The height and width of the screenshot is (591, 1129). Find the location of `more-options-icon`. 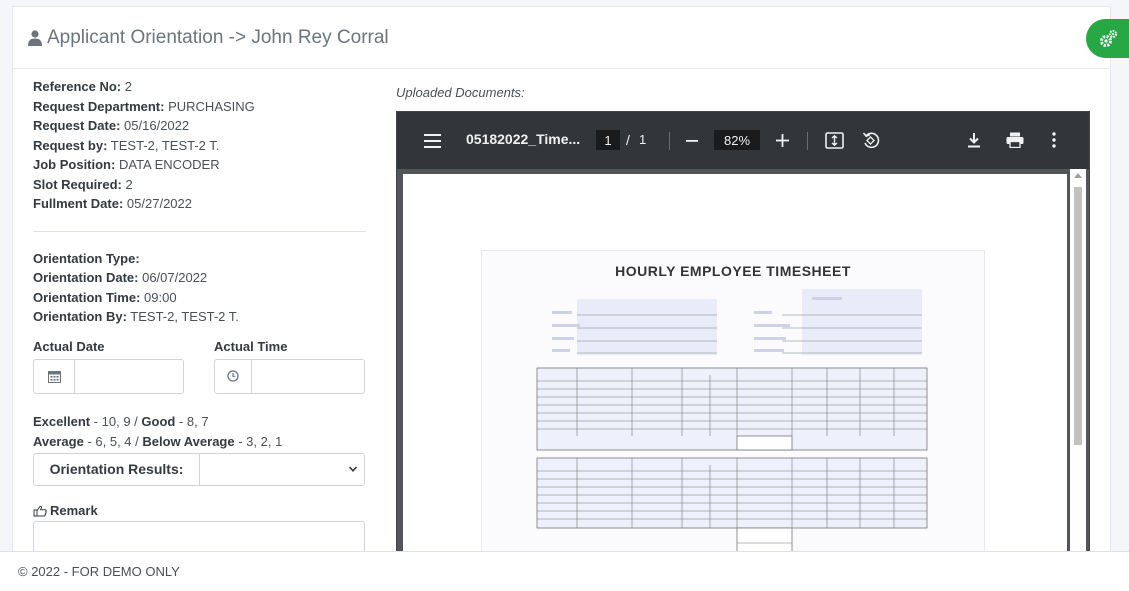

more-options-icon is located at coordinates (1054, 140).